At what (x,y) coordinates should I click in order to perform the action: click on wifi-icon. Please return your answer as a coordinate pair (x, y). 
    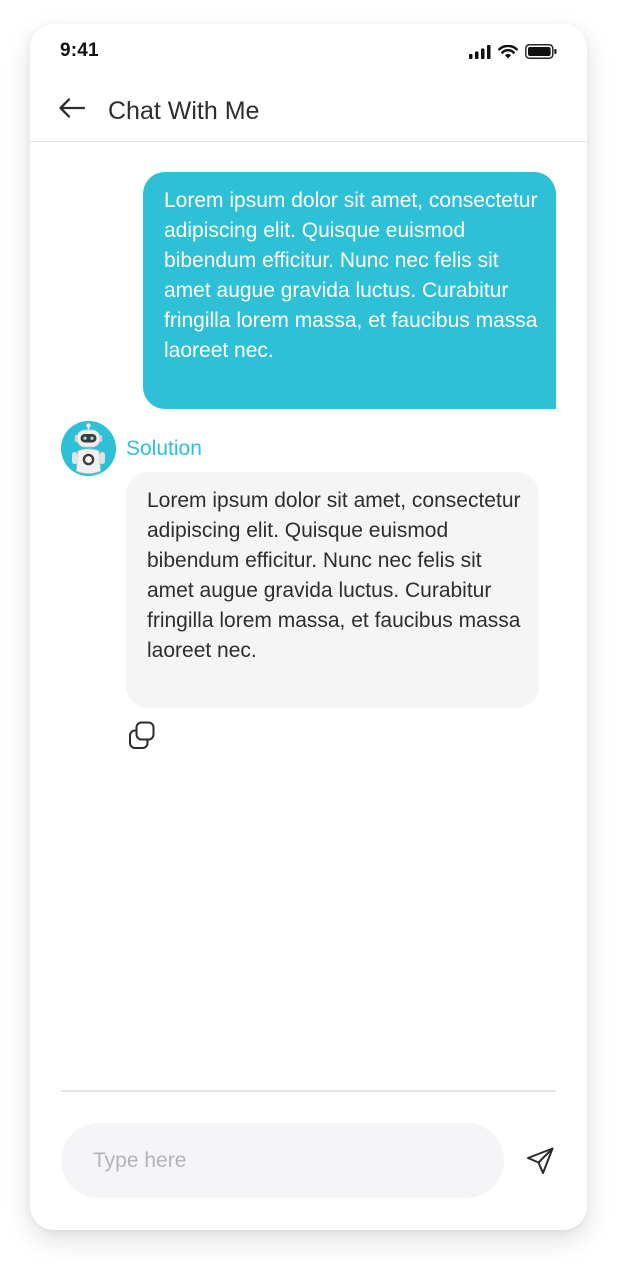
    Looking at the image, I should click on (508, 54).